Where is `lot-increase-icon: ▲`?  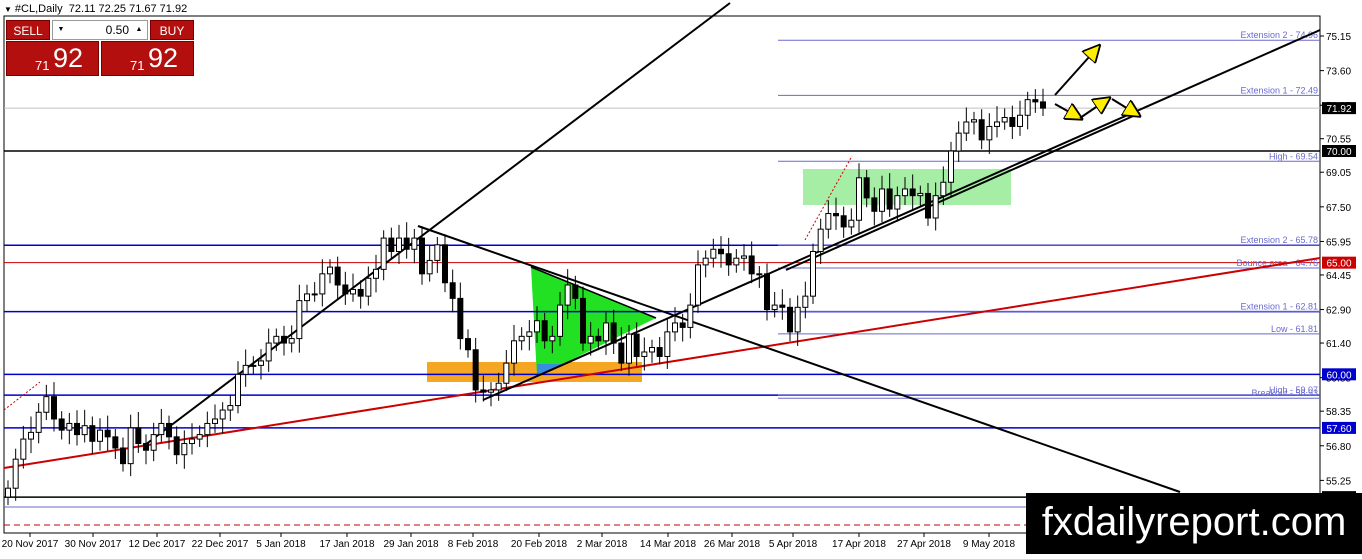
lot-increase-icon: ▲ is located at coordinates (139, 30).